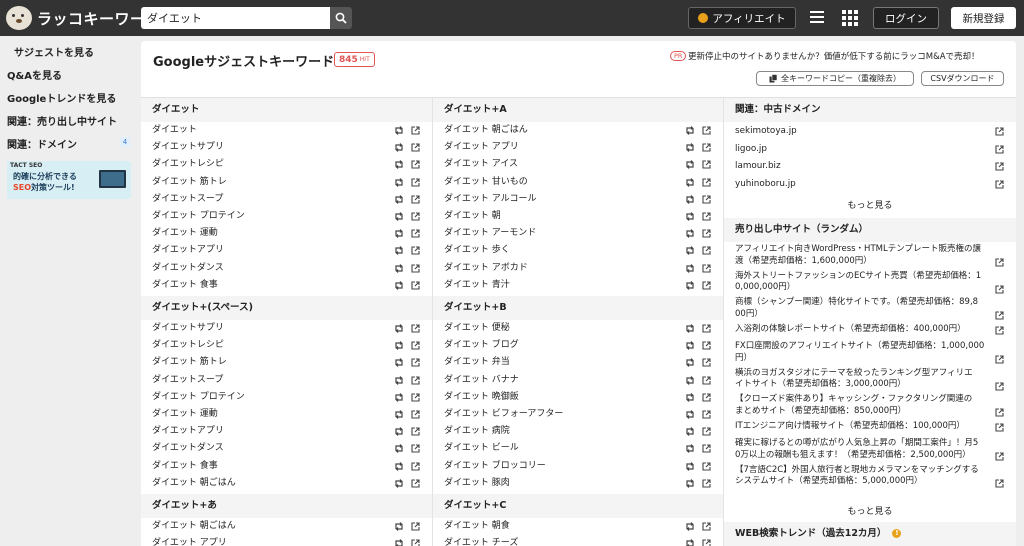 The height and width of the screenshot is (546, 1024). What do you see at coordinates (286, 250) in the screenshot?
I see `keyword-row: ダイエットアプリ` at bounding box center [286, 250].